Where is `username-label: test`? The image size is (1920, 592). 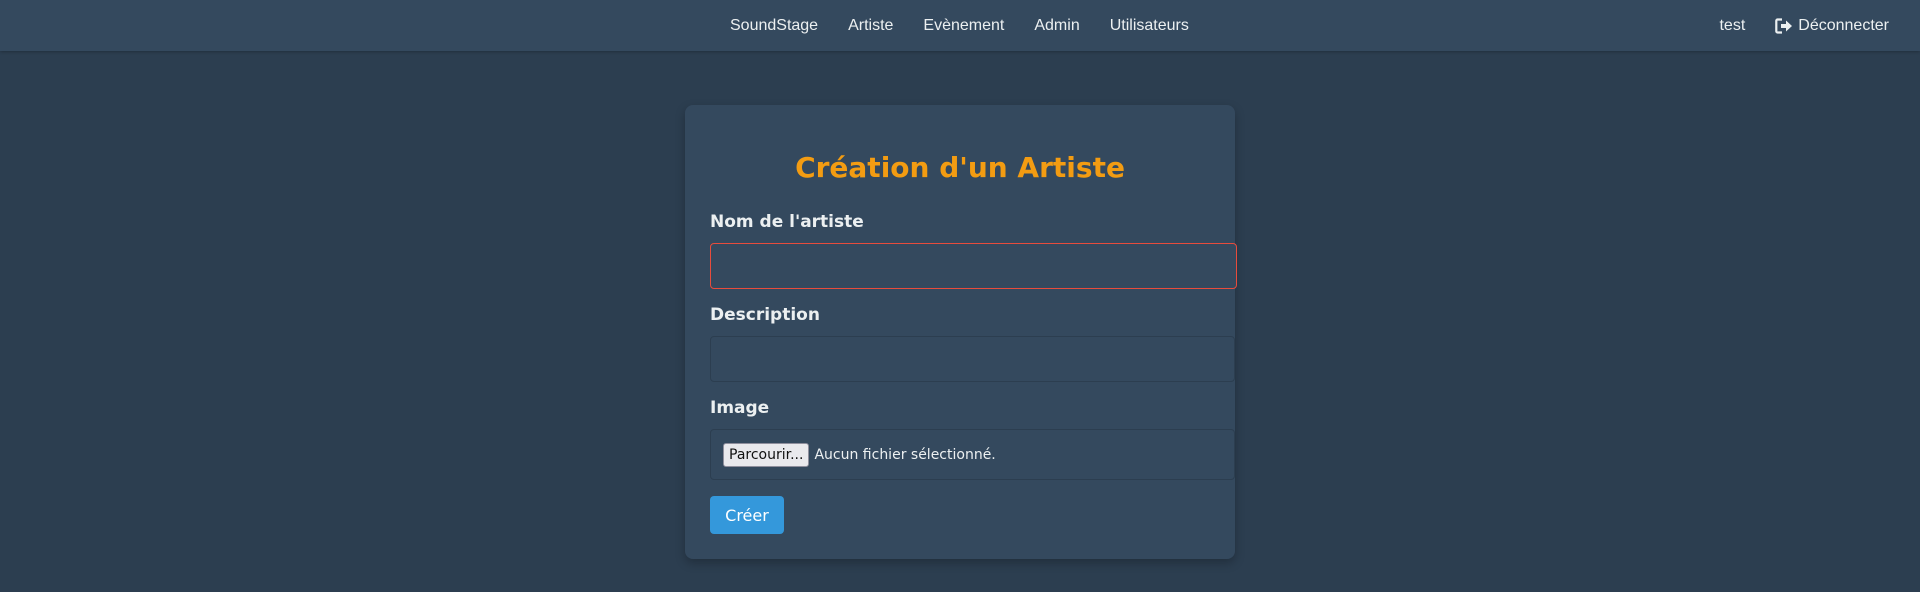 username-label: test is located at coordinates (1732, 25).